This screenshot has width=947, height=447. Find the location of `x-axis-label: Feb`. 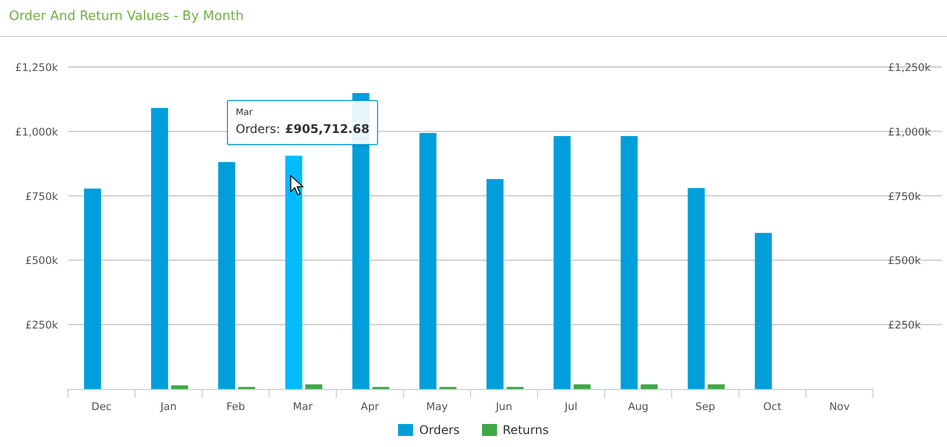

x-axis-label: Feb is located at coordinates (235, 407).